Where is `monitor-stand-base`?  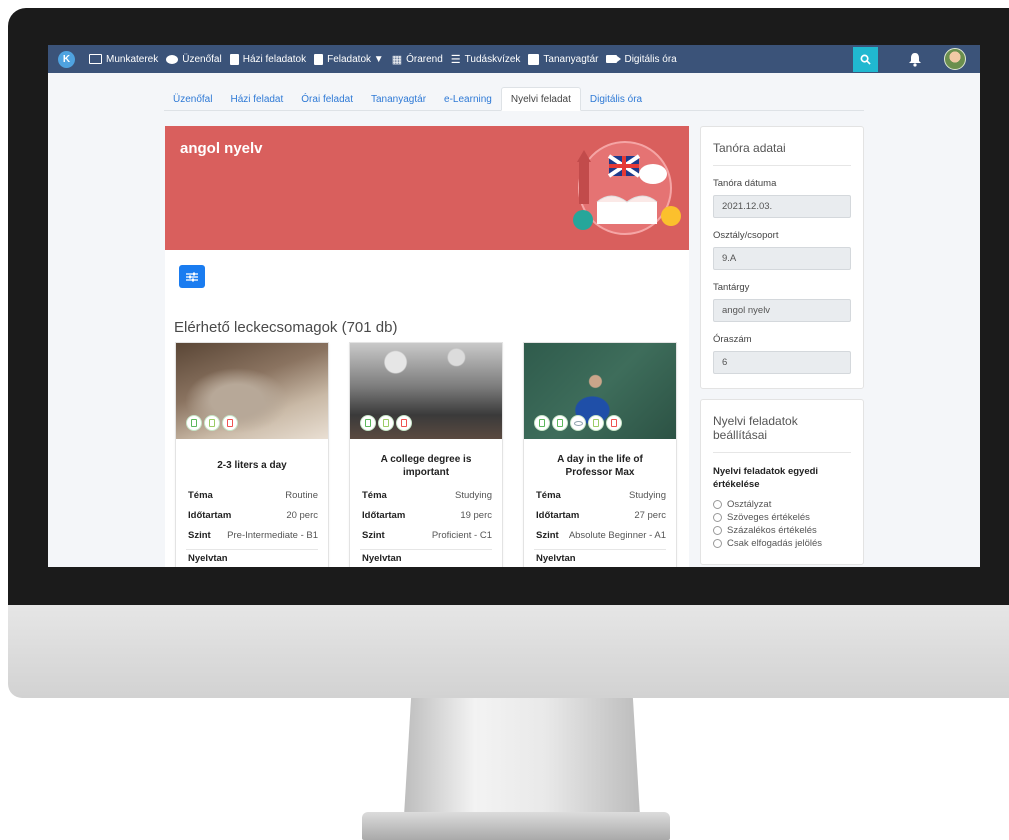 monitor-stand-base is located at coordinates (516, 826).